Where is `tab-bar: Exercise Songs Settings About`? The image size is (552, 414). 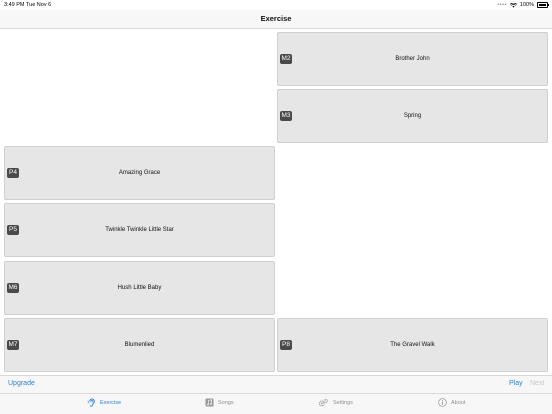 tab-bar: Exercise Songs Settings About is located at coordinates (276, 403).